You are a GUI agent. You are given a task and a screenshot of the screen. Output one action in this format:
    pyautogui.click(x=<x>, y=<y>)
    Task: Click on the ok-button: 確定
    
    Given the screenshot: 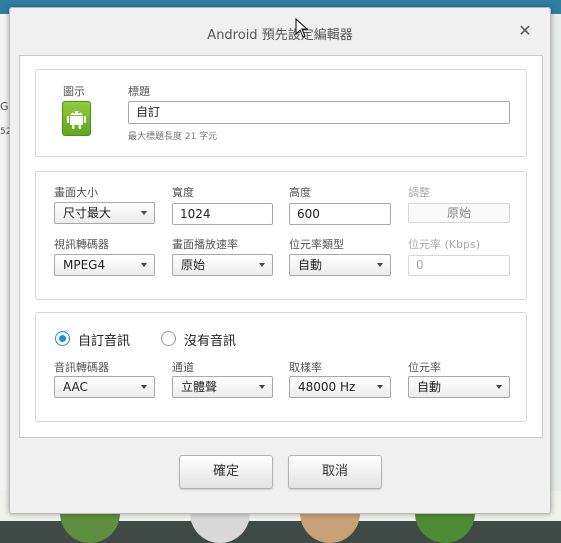 What is the action you would take?
    pyautogui.click(x=226, y=472)
    